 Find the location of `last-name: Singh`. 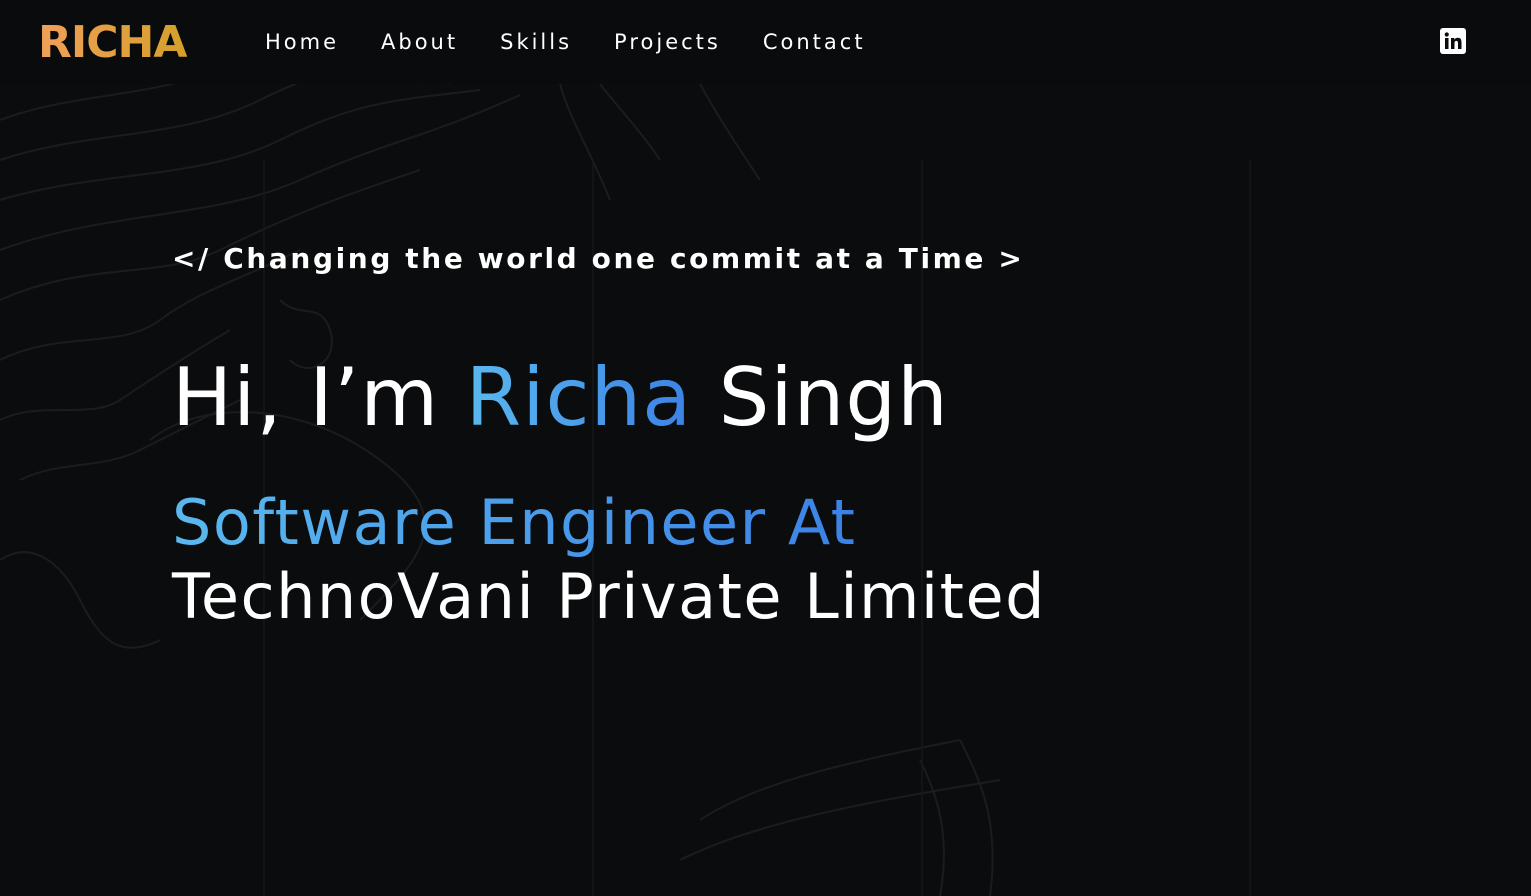

last-name: Singh is located at coordinates (833, 397).